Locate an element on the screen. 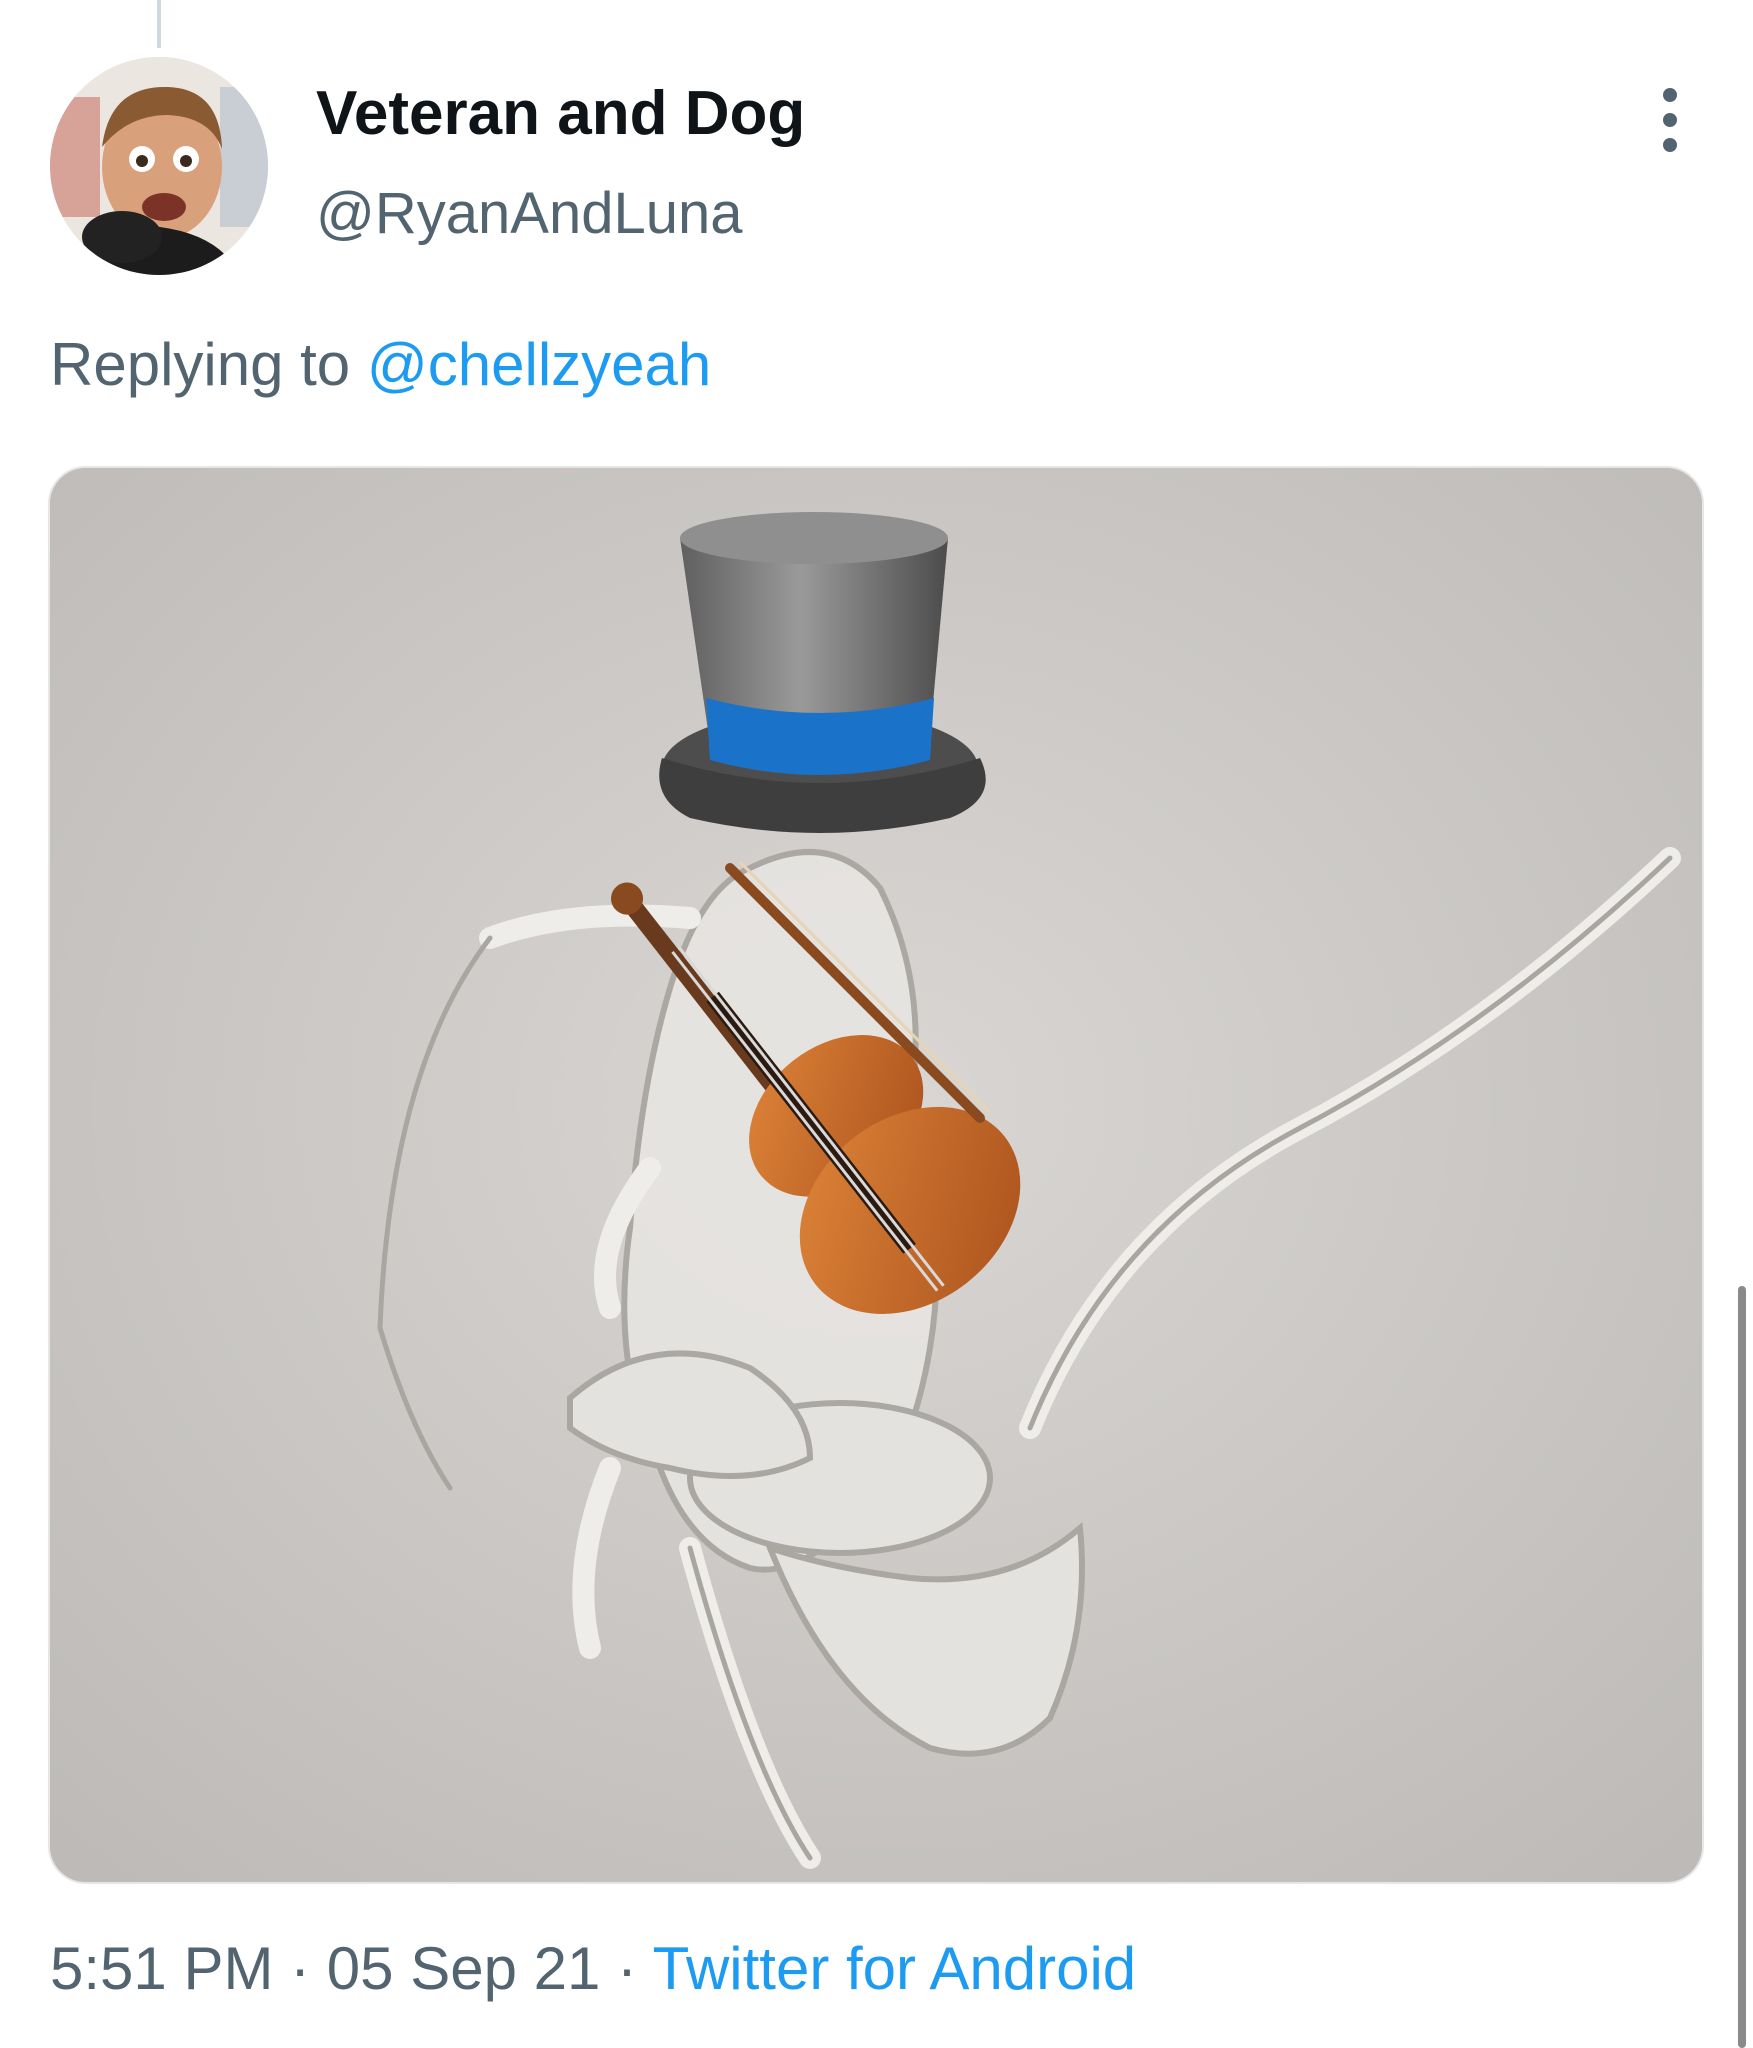 The height and width of the screenshot is (2048, 1753). user-handle: @RyanAndLuna is located at coordinates (529, 213).